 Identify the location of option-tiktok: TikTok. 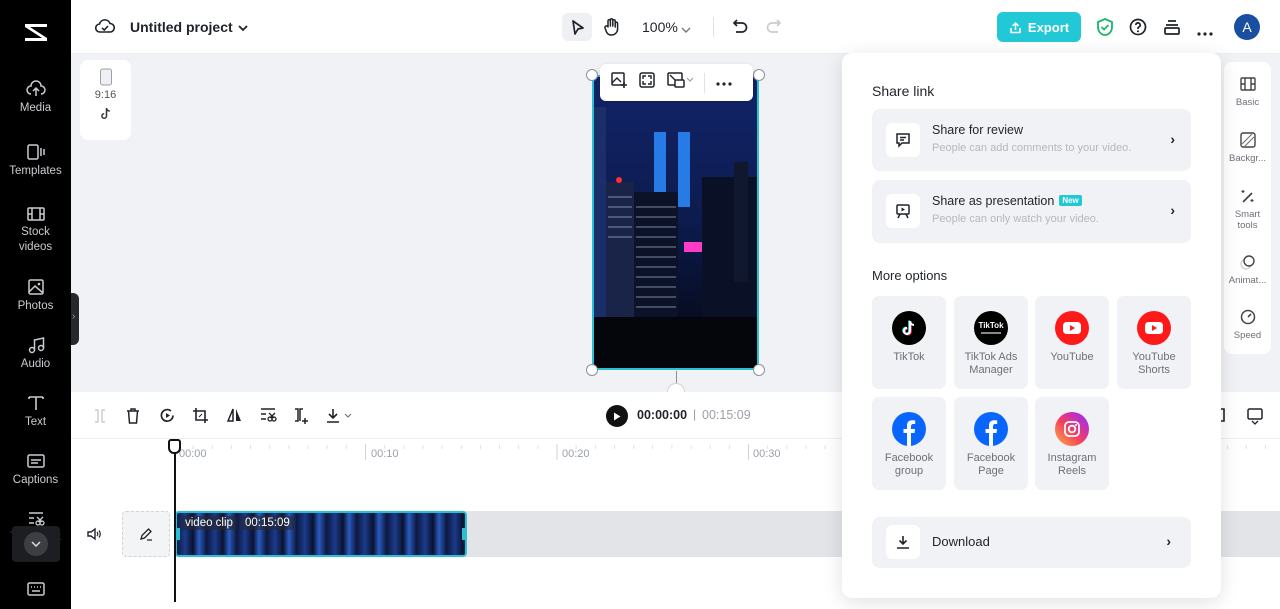
(909, 342).